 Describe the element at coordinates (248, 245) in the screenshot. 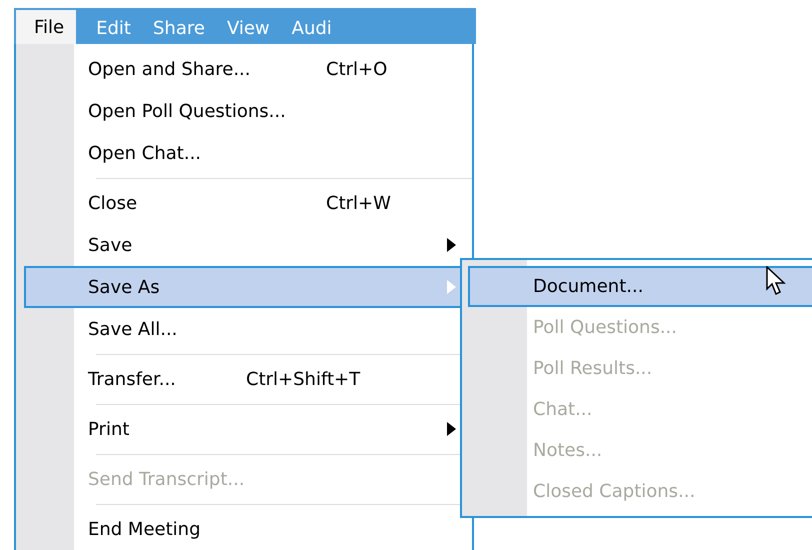

I see `menu-item: Save` at that location.